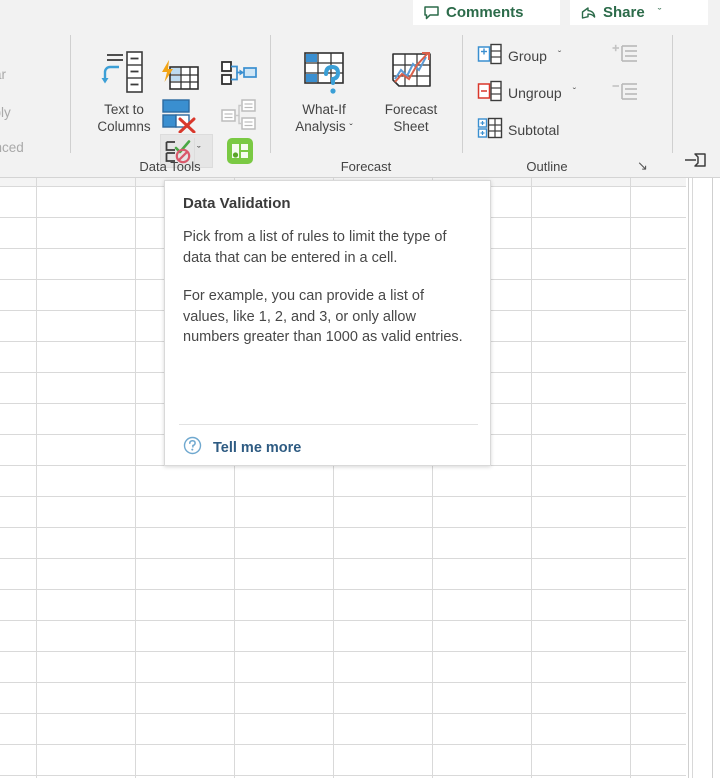  What do you see at coordinates (411, 75) in the screenshot?
I see `forecast-sheet-icon` at bounding box center [411, 75].